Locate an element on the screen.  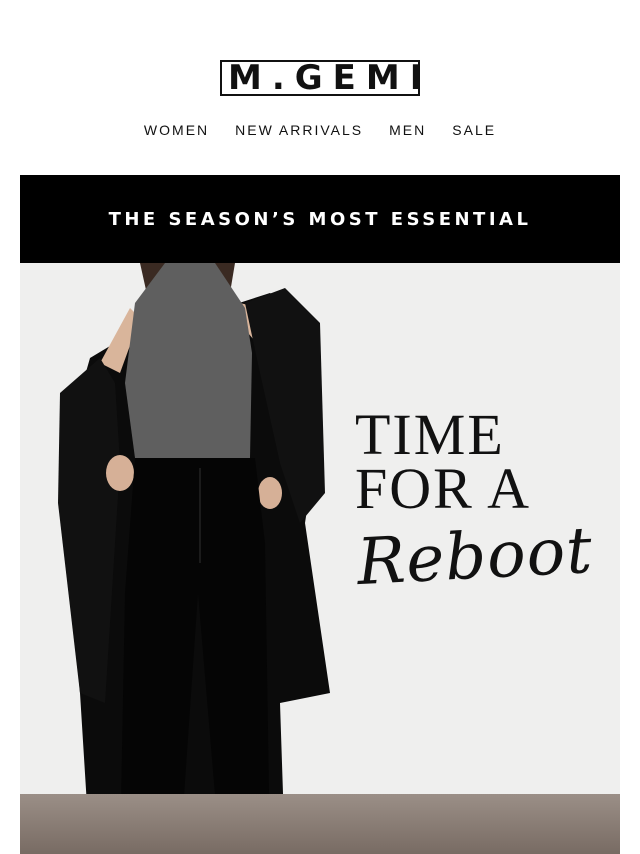
promo-banner: THE SEASON’S MOST ESSENTIAL is located at coordinates (320, 219).